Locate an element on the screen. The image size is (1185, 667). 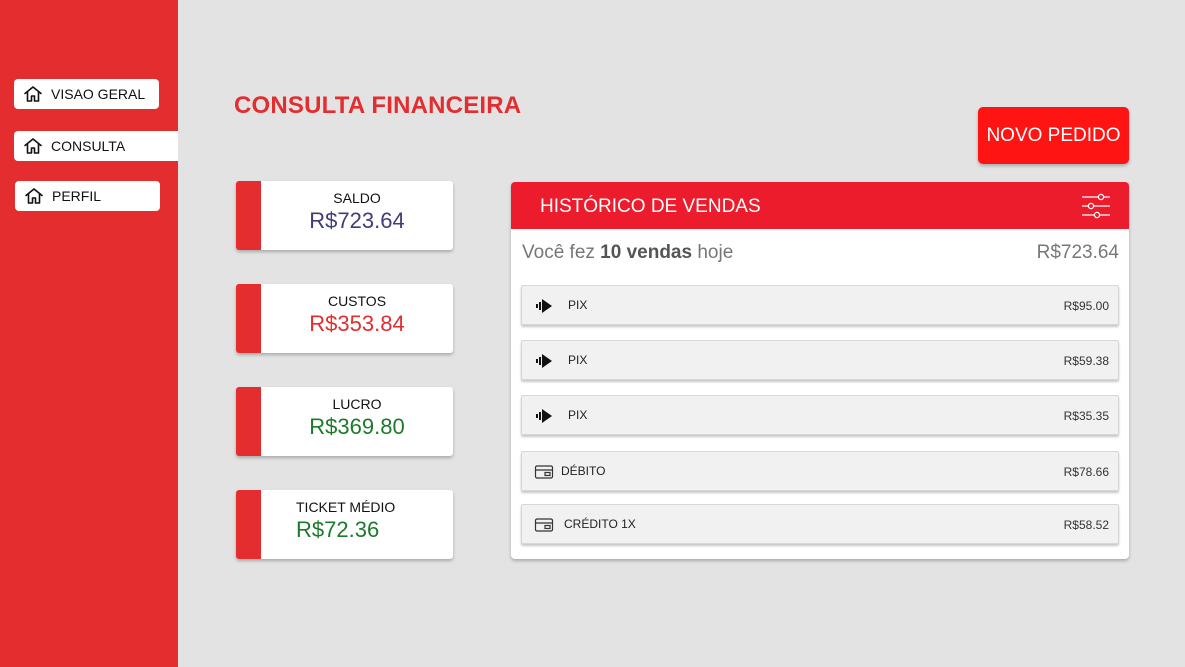
stat-value: R$723.64 is located at coordinates (357, 220).